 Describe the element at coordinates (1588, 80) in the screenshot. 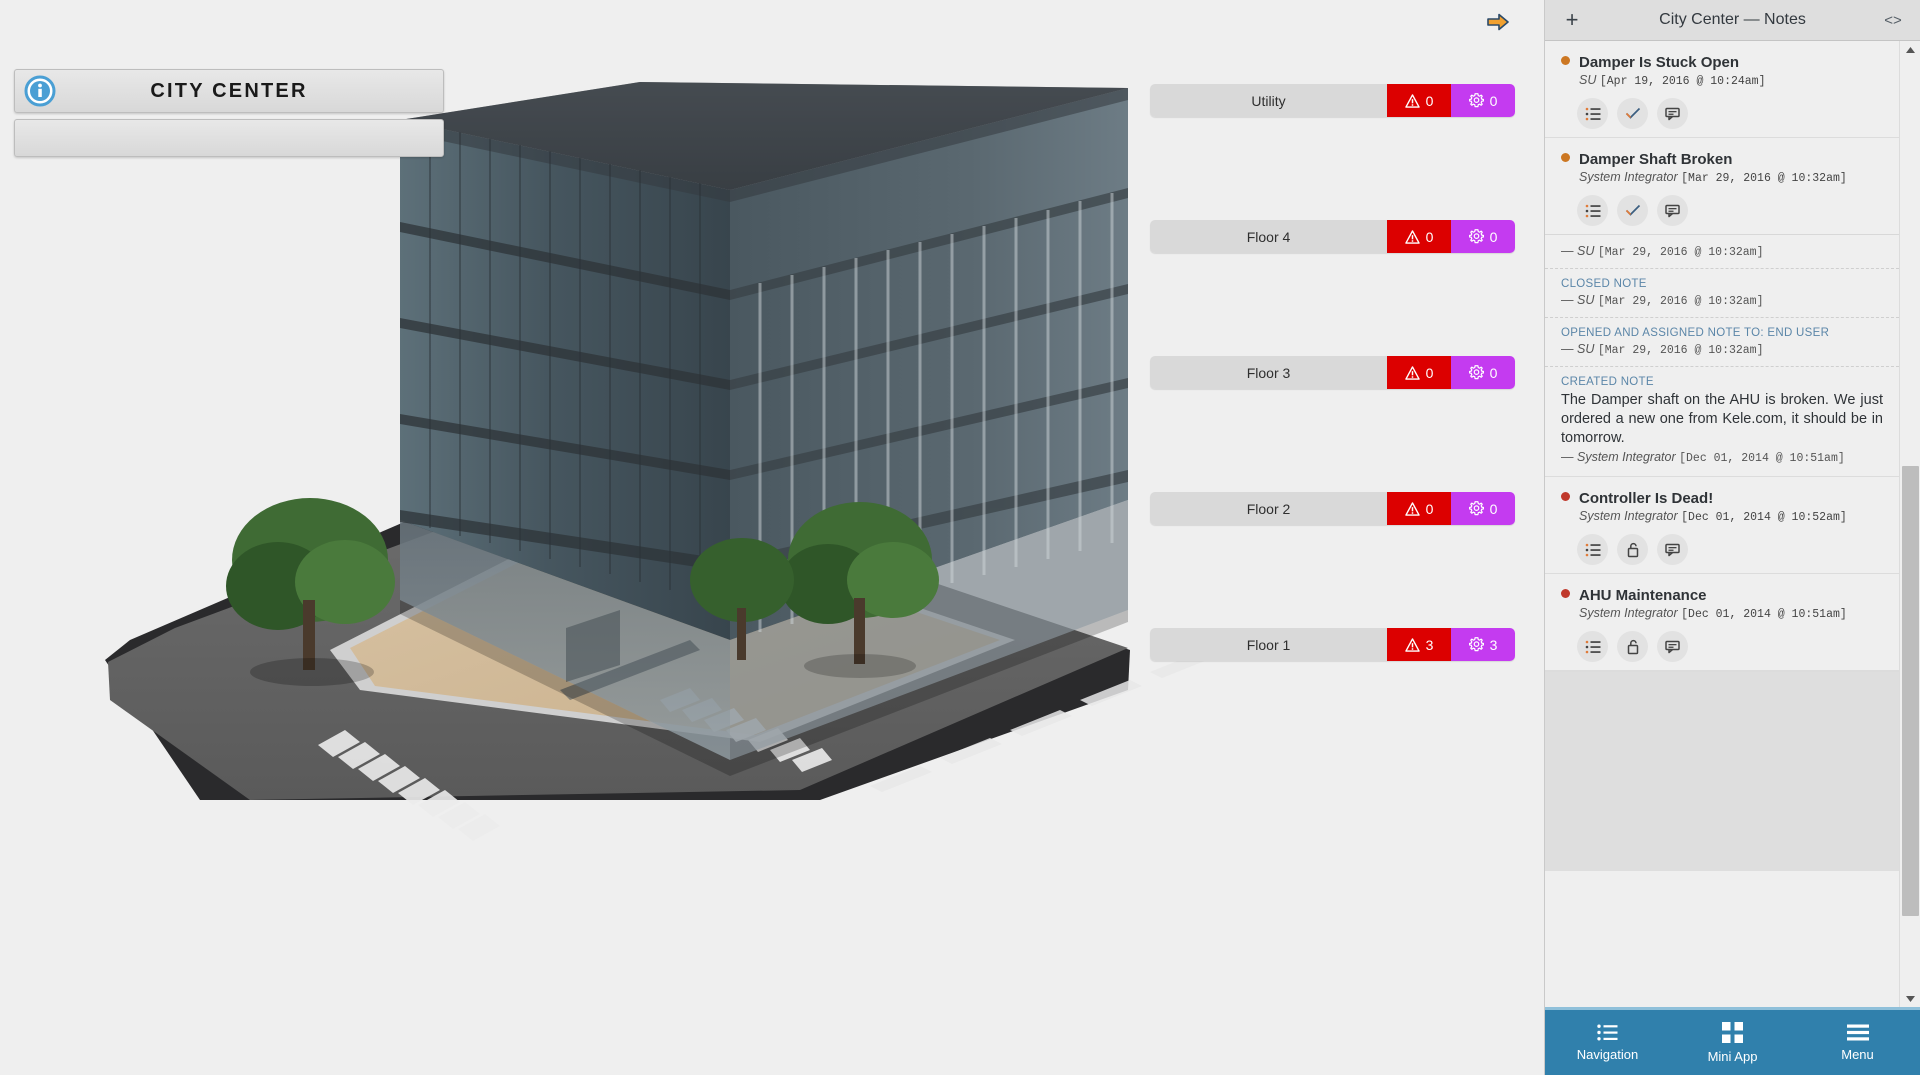

I see `note-author: SU` at that location.